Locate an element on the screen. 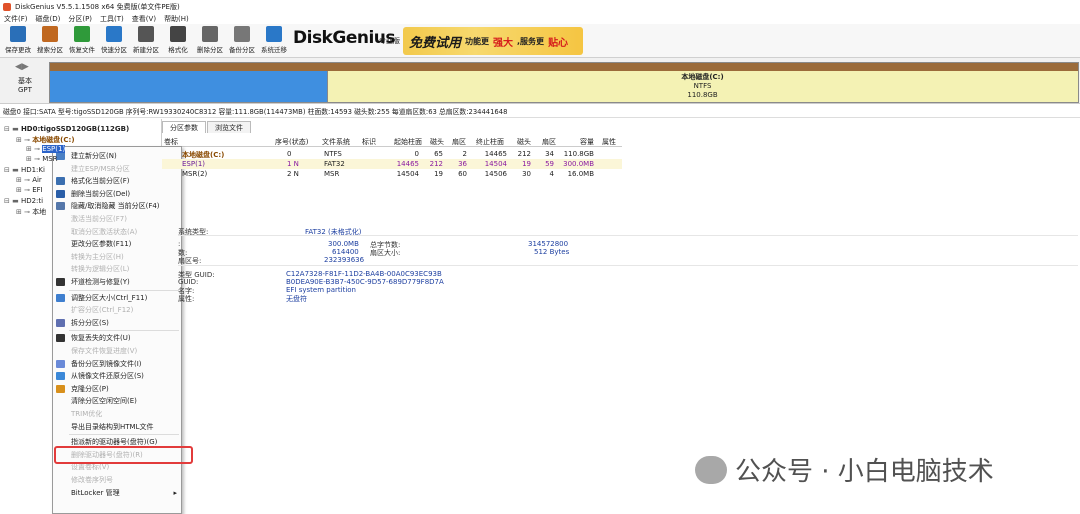 Image resolution: width=1080 pixels, height=514 pixels. menu-item-label: 删除当前分区(Del) is located at coordinates (101, 193).